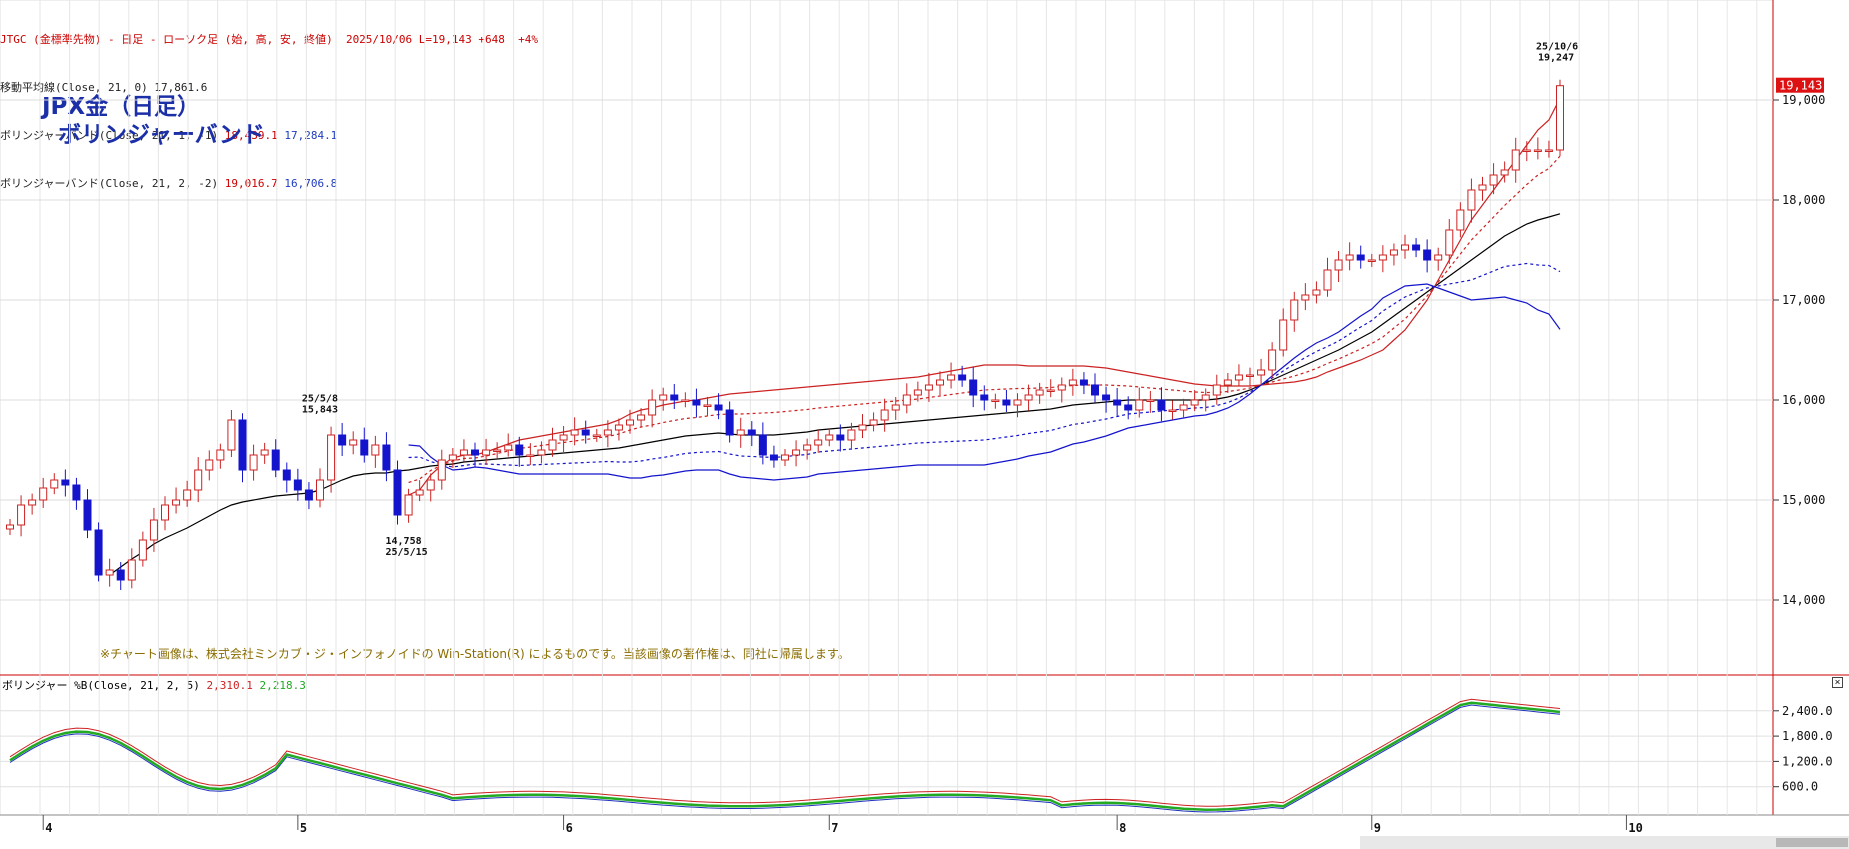 The width and height of the screenshot is (1849, 849). I want to click on month-label: 7, so click(834, 828).